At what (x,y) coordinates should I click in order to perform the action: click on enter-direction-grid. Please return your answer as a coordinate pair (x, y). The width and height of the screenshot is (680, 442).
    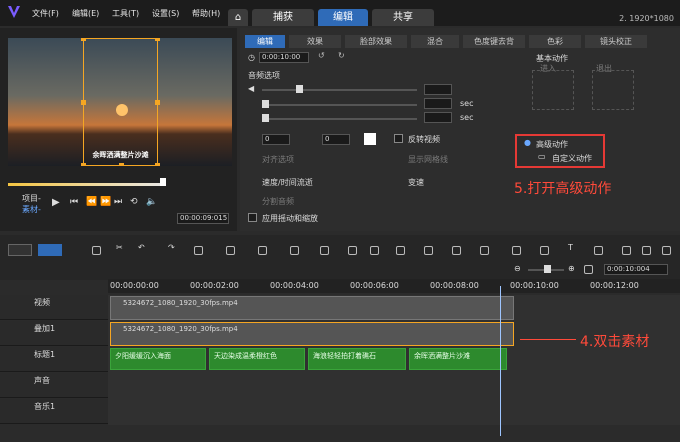
    Looking at the image, I should click on (553, 90).